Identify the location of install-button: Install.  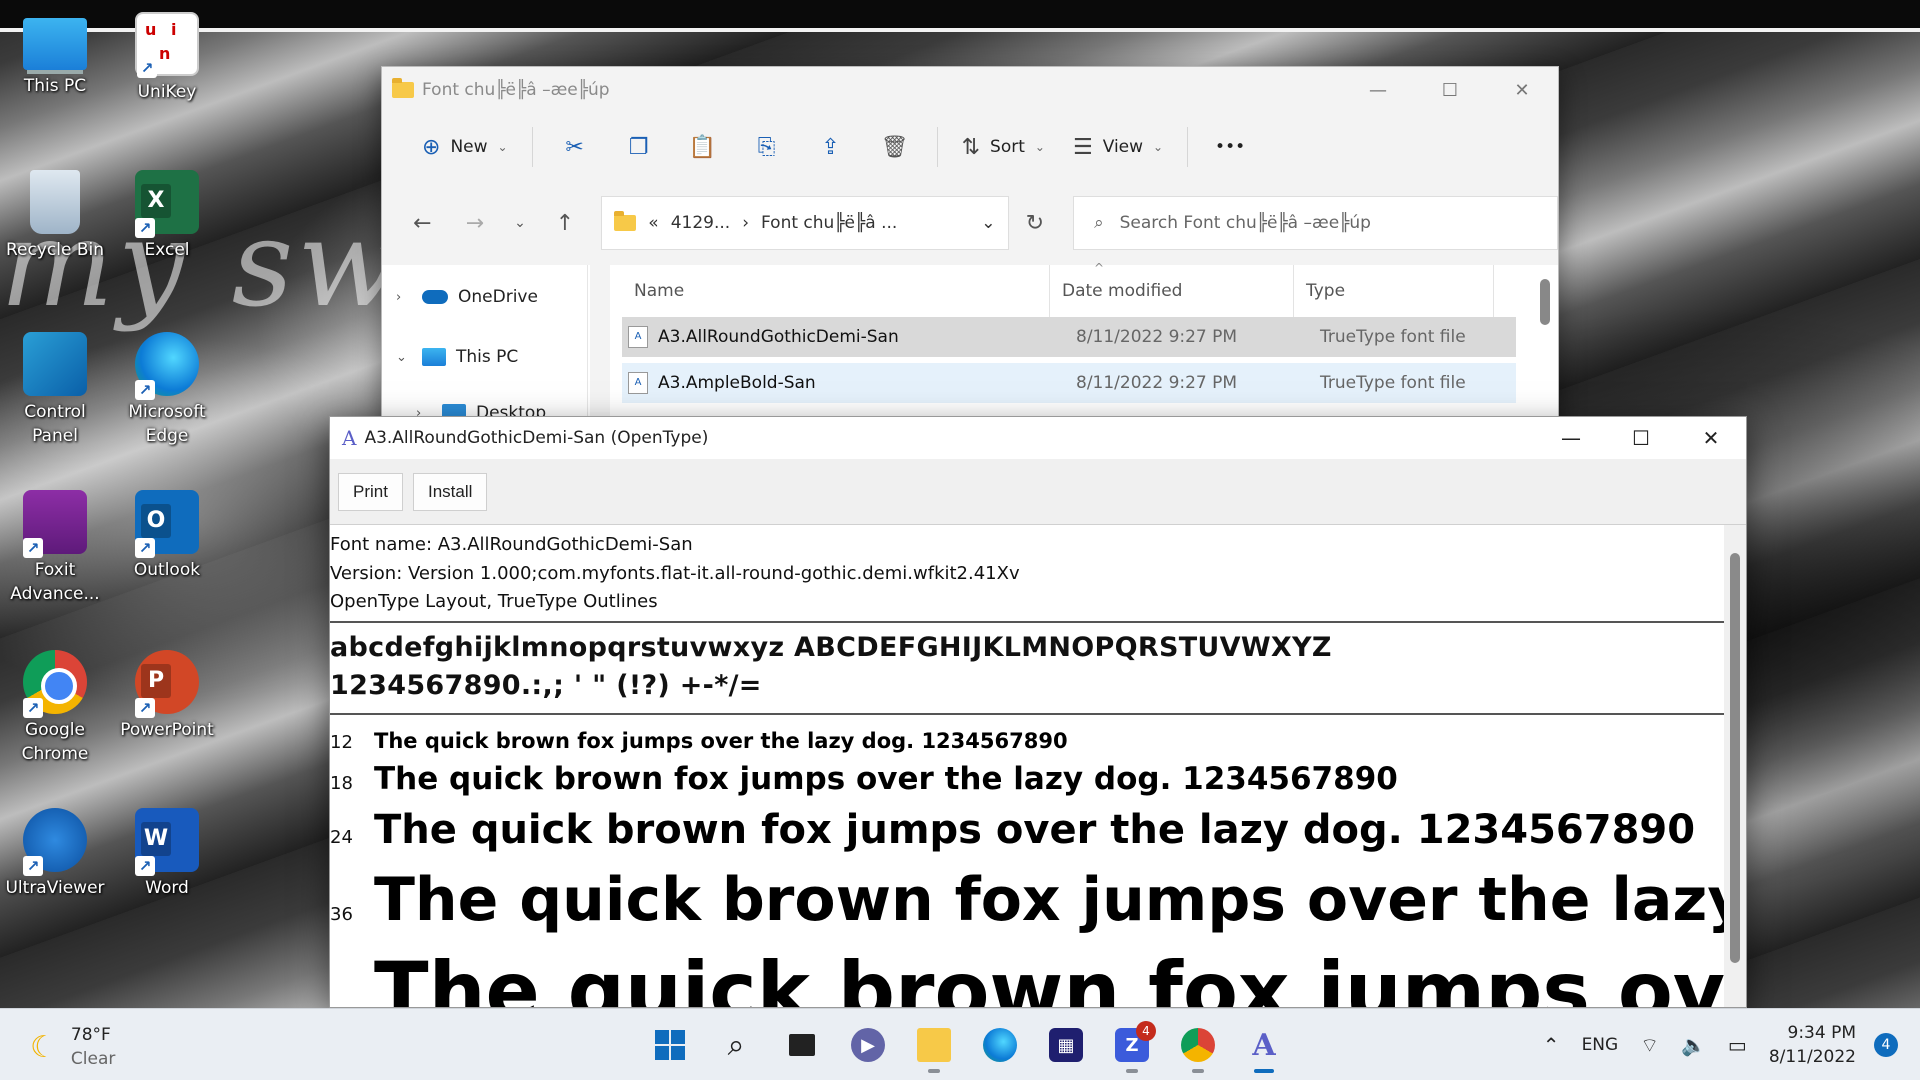
(450, 491).